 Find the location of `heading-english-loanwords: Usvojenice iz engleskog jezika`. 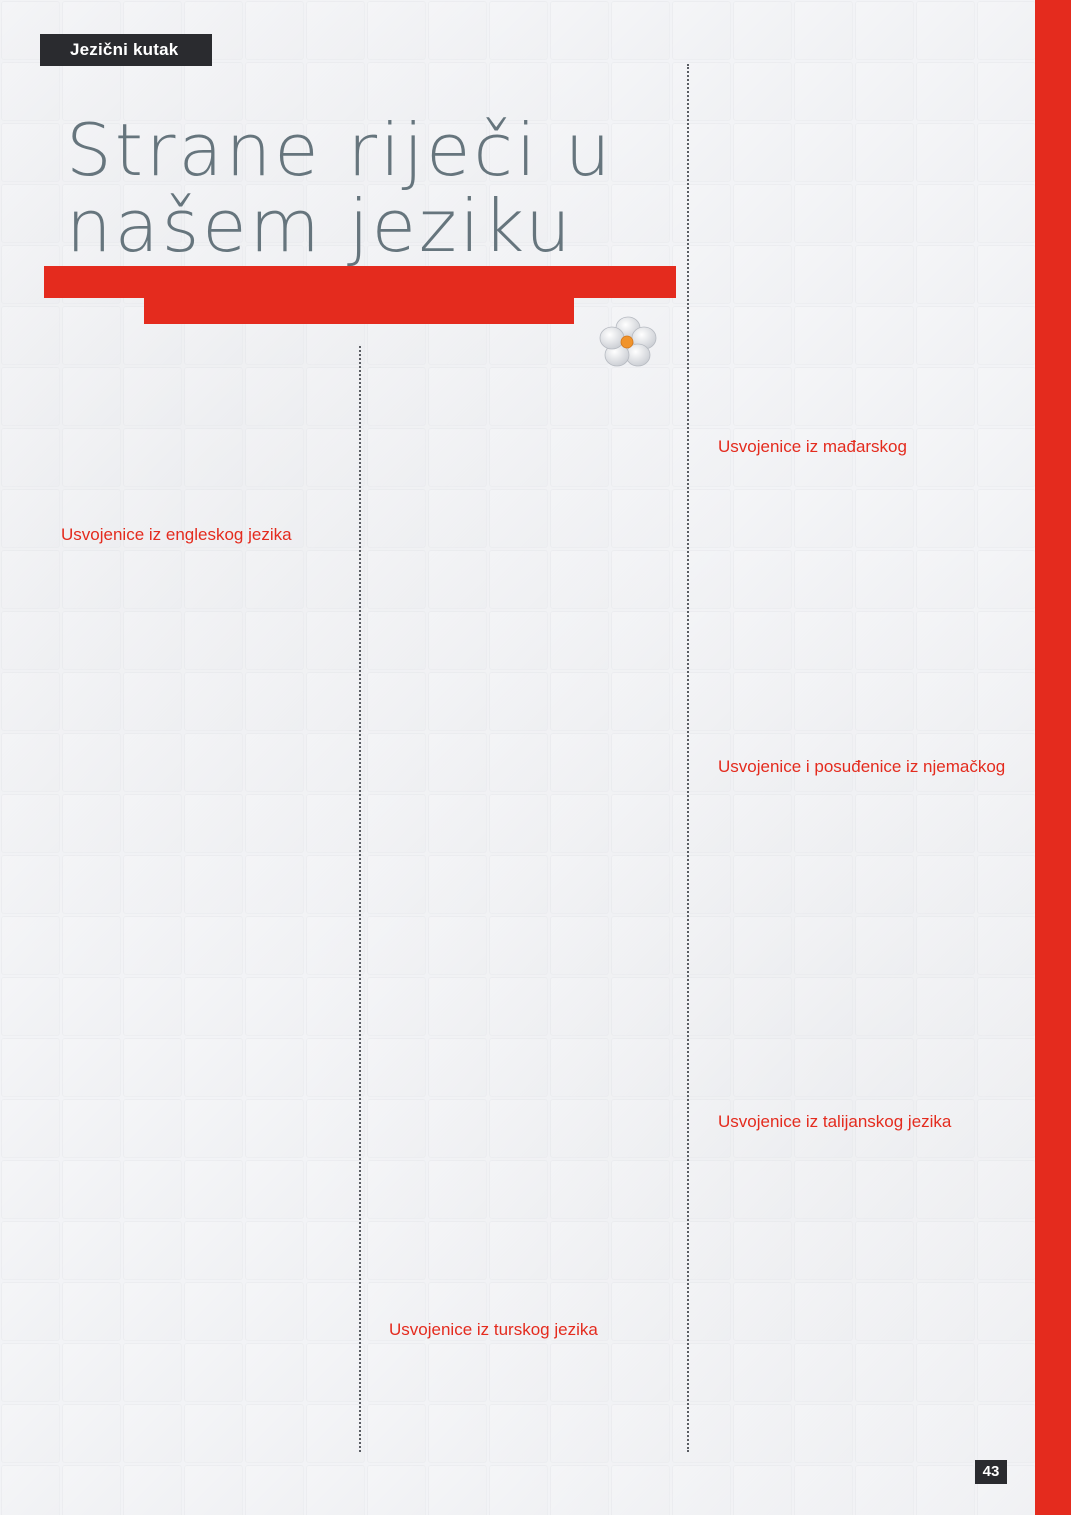

heading-english-loanwords: Usvojenice iz engleskog jezika is located at coordinates (176, 534).